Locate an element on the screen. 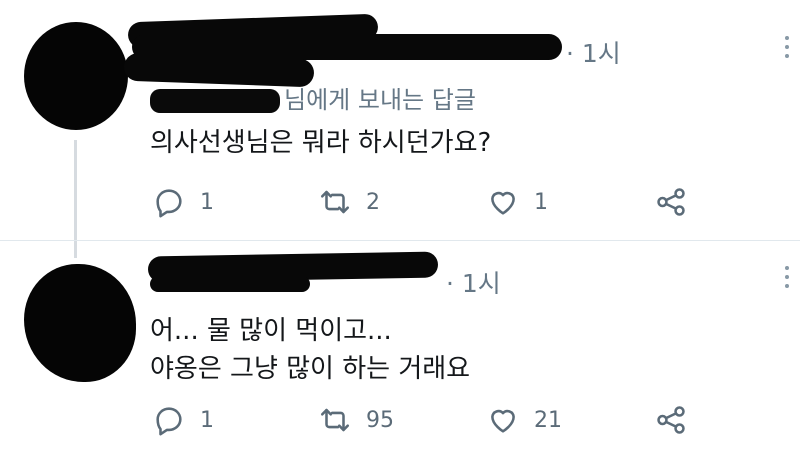 This screenshot has width=800, height=467. retweet-button: 2 is located at coordinates (349, 202).